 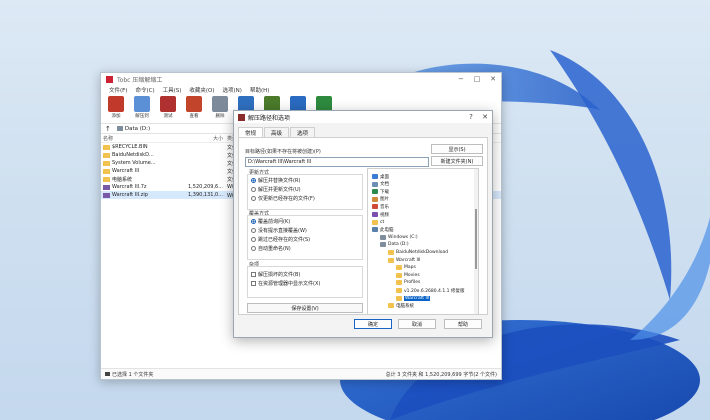 I want to click on radio-option: 自动重命名(N), so click(x=271, y=248).